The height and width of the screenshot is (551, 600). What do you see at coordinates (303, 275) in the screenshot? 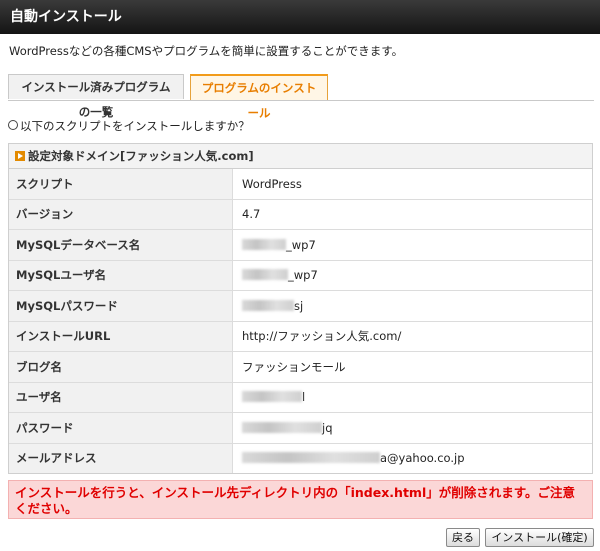
I see `db-user-visible: _wp7` at bounding box center [303, 275].